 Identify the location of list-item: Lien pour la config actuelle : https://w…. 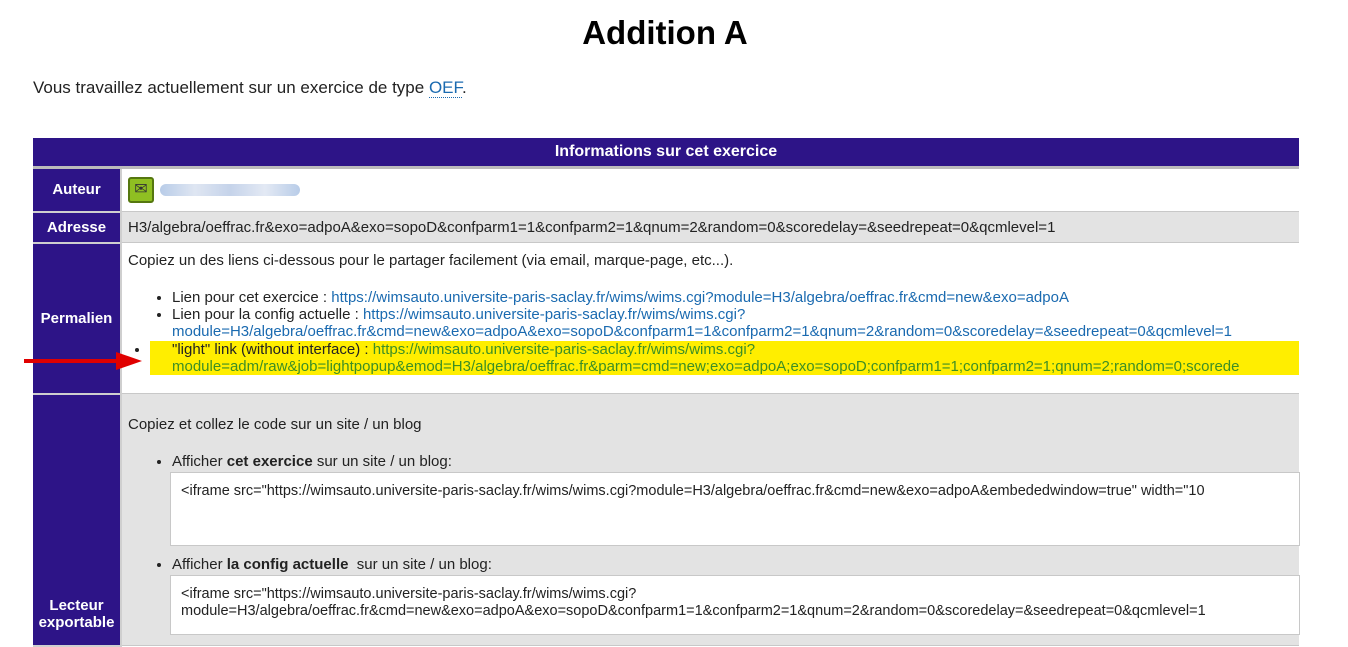
(735, 323).